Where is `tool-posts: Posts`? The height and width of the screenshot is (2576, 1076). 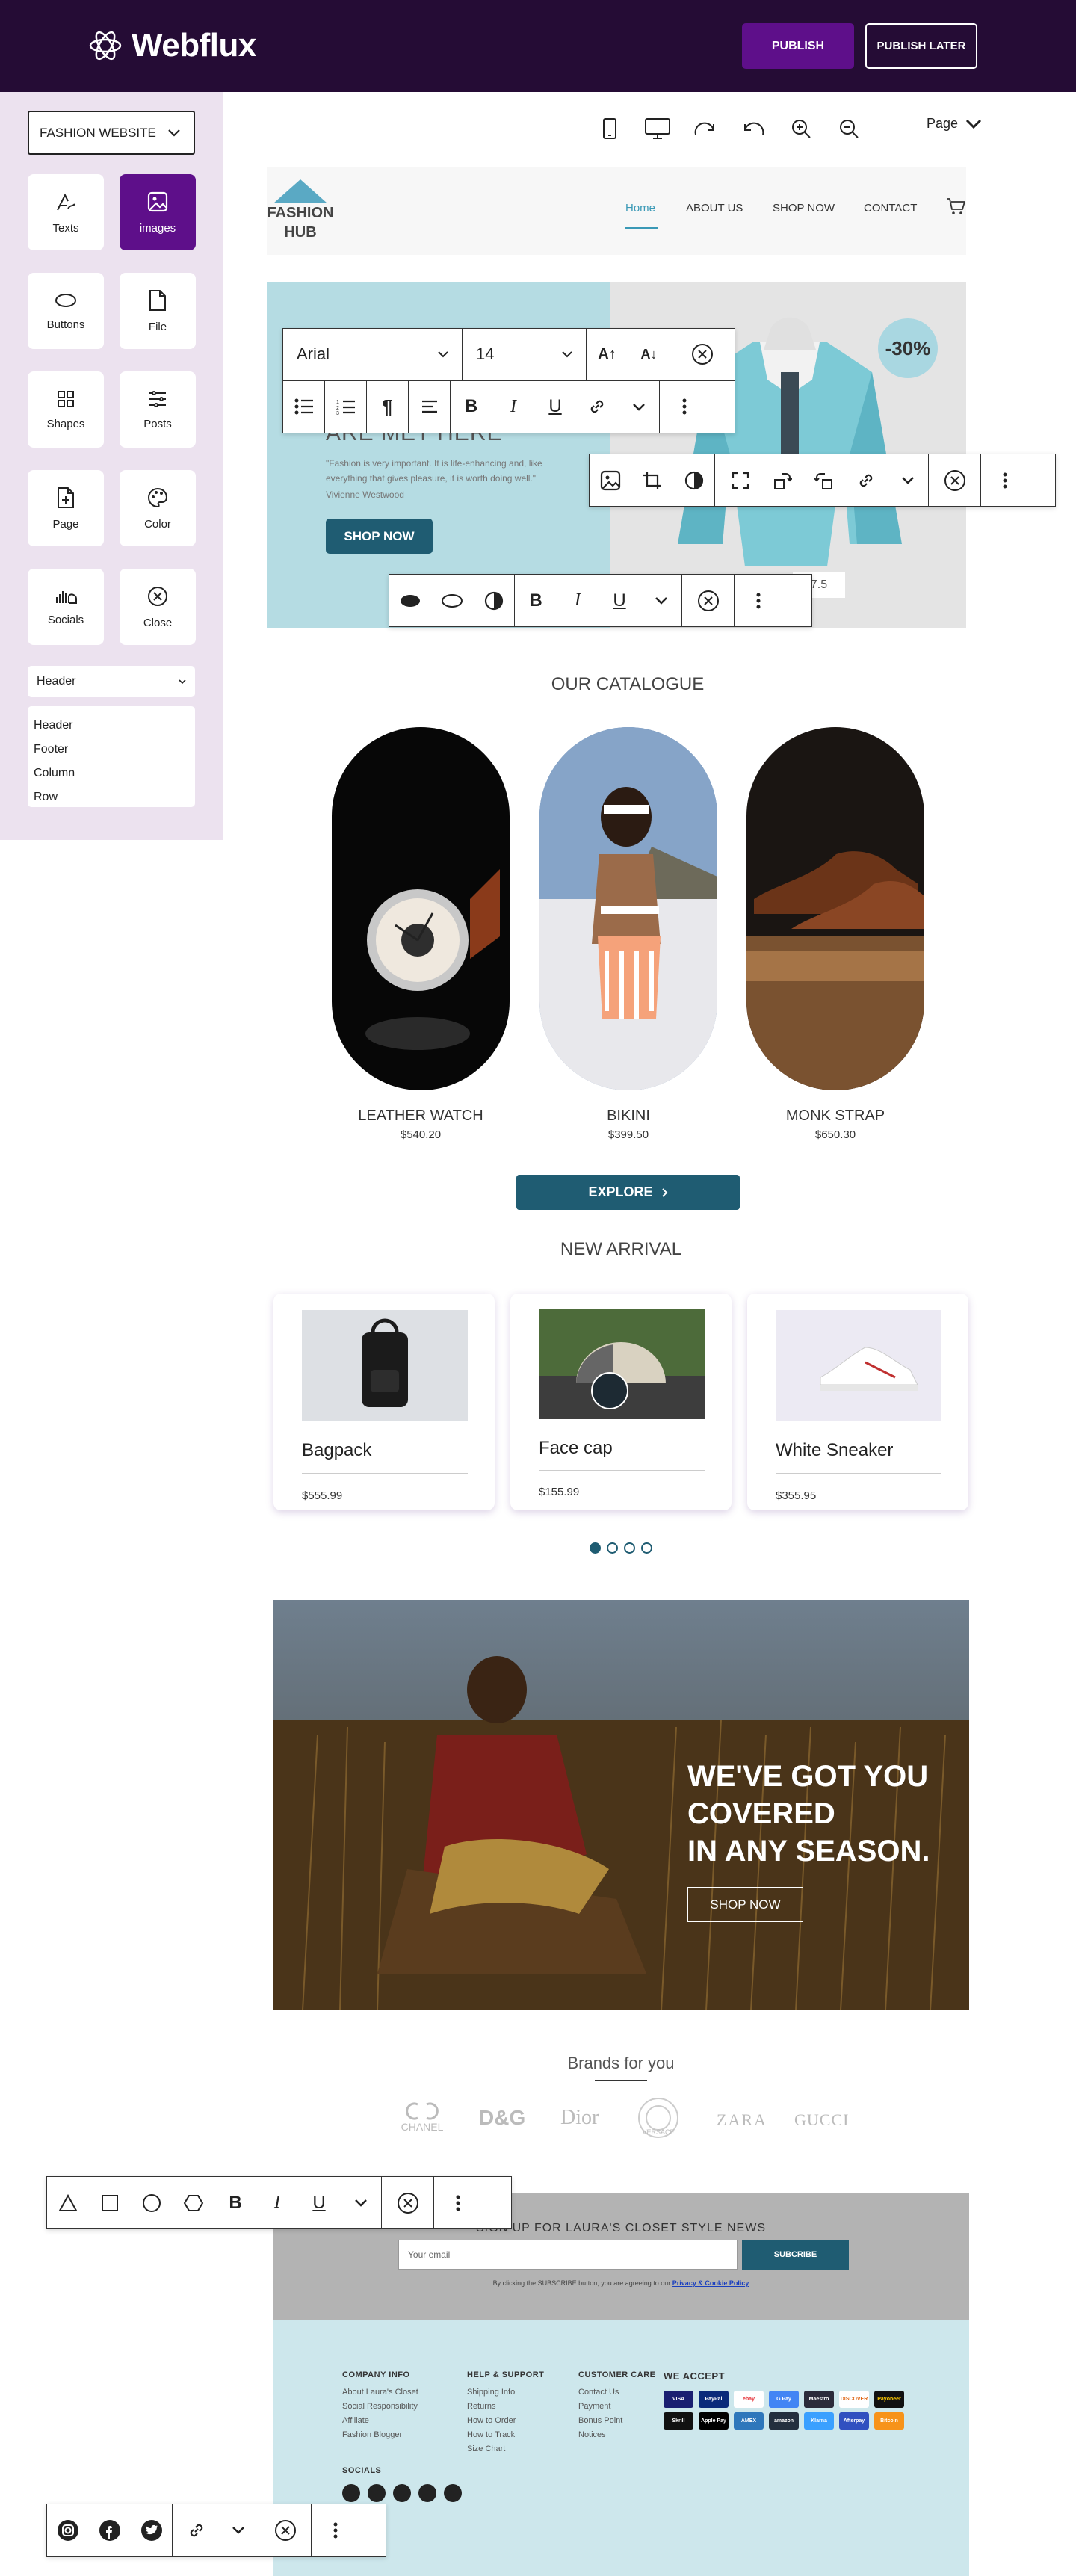 tool-posts: Posts is located at coordinates (158, 410).